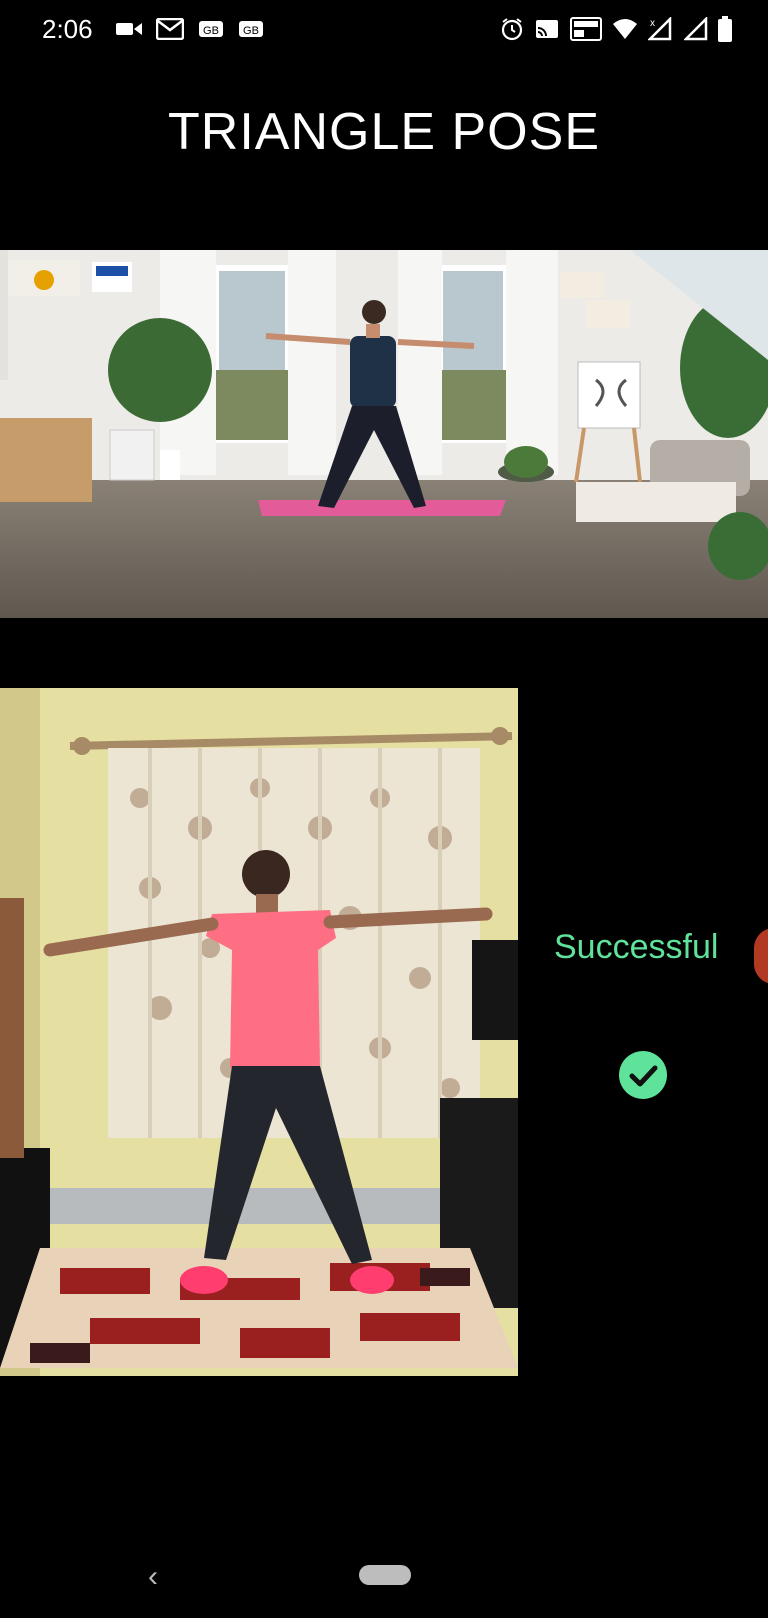 The height and width of the screenshot is (1618, 768). What do you see at coordinates (547, 29) in the screenshot?
I see `cast-icon` at bounding box center [547, 29].